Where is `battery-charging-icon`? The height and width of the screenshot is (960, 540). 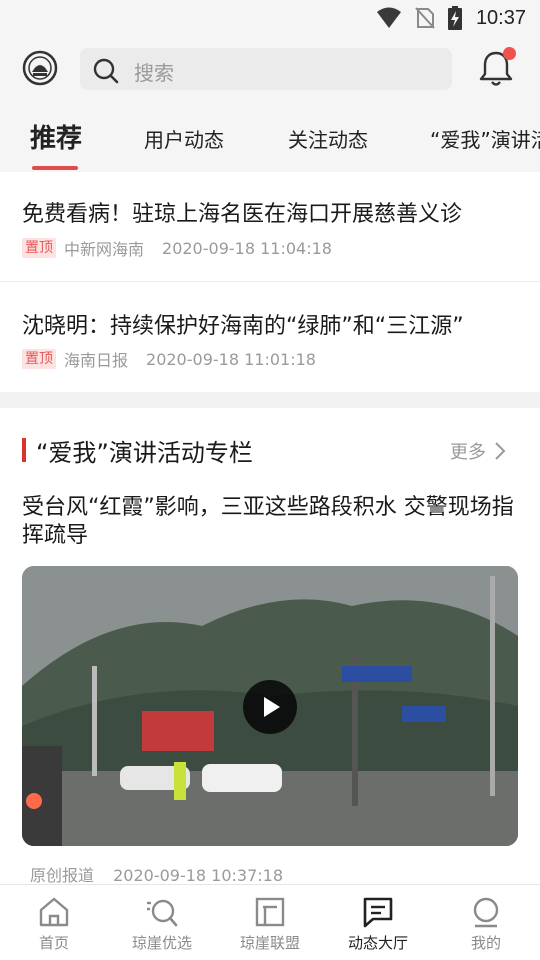 battery-charging-icon is located at coordinates (454, 18).